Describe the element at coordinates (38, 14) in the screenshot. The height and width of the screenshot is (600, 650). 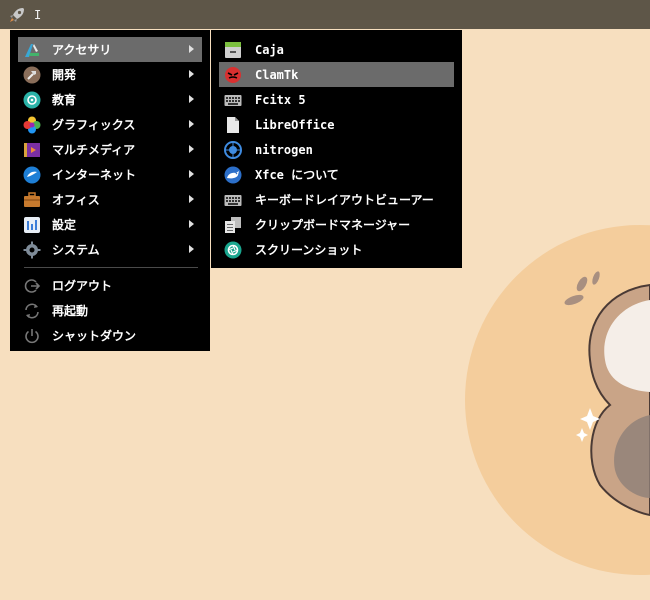
I see `text-cursor: I` at that location.